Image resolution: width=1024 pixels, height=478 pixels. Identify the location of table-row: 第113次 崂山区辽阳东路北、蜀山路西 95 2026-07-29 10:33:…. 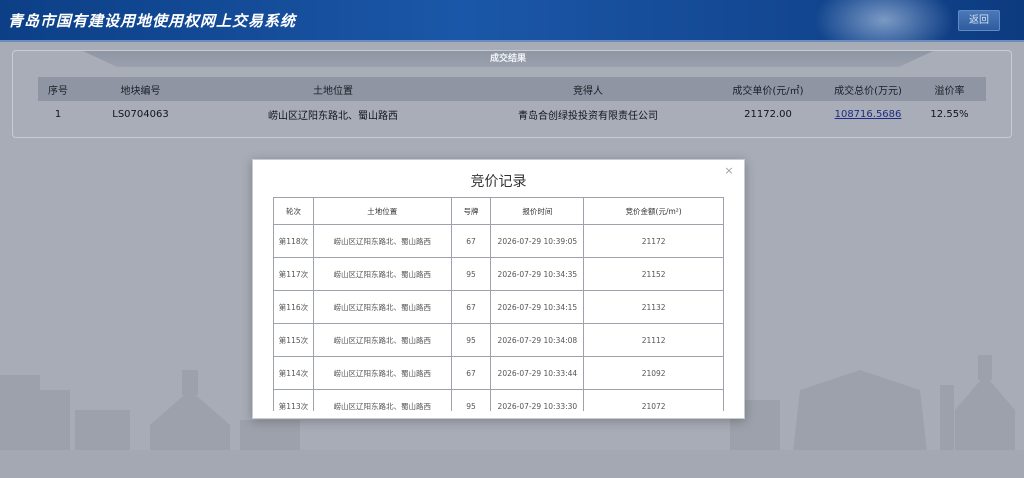
(498, 400).